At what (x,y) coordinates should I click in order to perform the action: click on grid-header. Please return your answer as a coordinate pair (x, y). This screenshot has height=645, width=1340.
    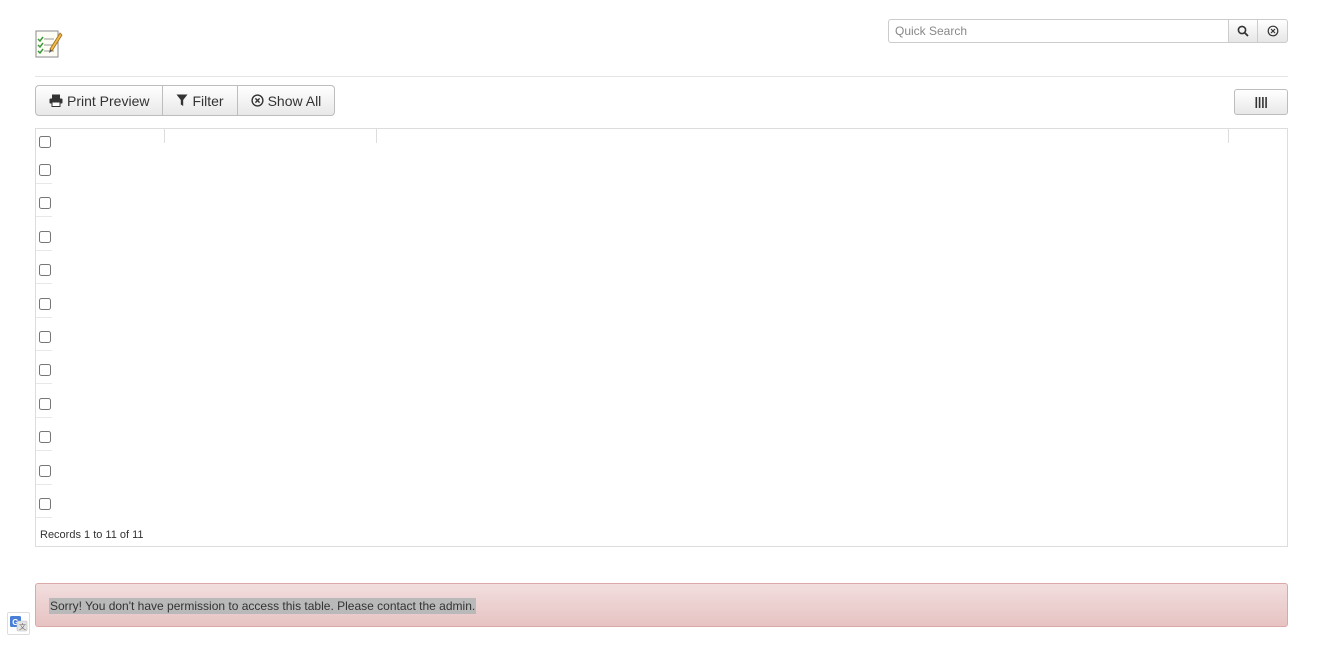
    Looking at the image, I should click on (661, 136).